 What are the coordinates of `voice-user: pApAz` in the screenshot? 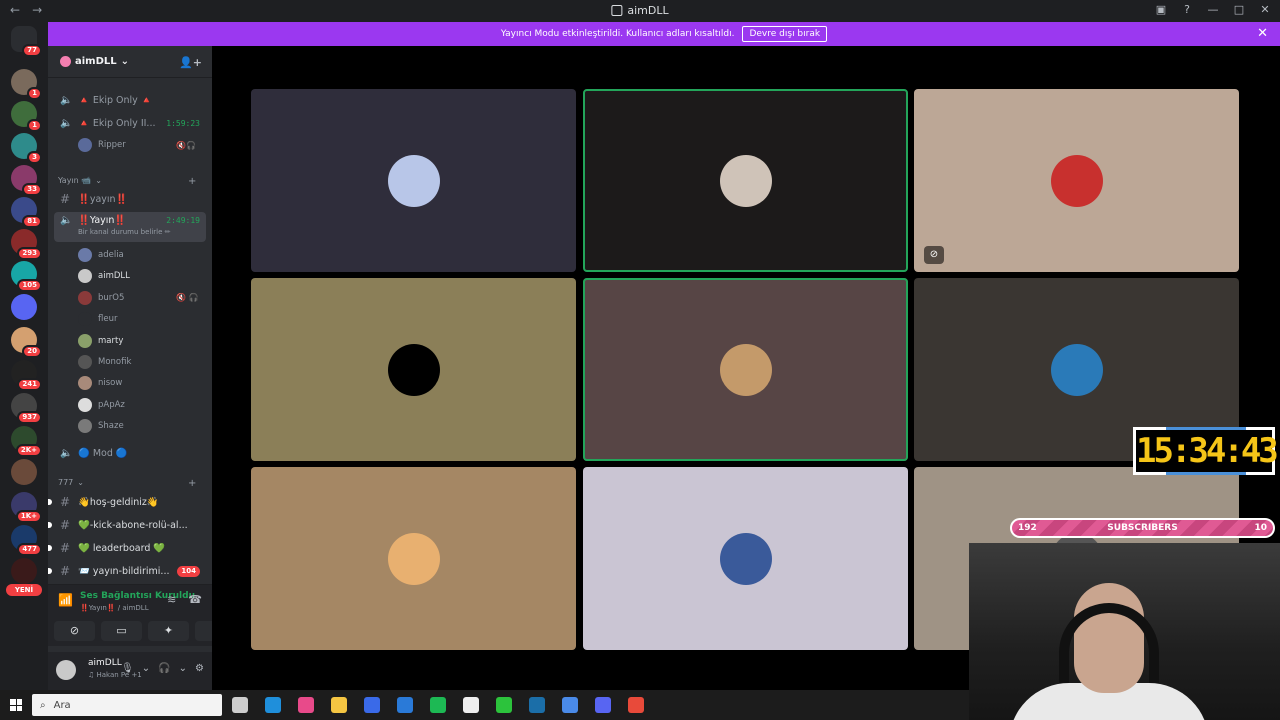 It's located at (101, 405).